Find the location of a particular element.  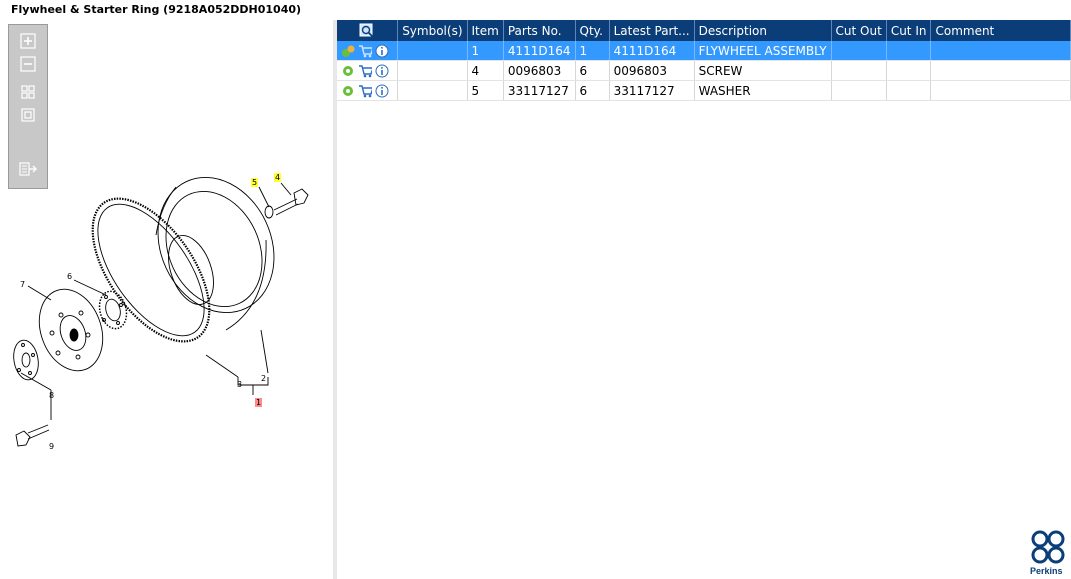

column-header-cut-out: Cut Out is located at coordinates (859, 30).